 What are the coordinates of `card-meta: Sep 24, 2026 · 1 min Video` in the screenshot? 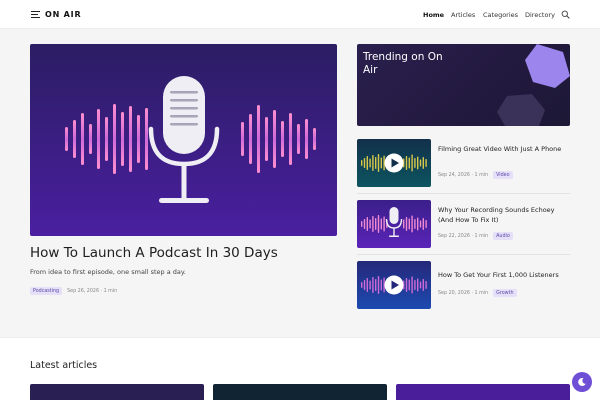 It's located at (475, 175).